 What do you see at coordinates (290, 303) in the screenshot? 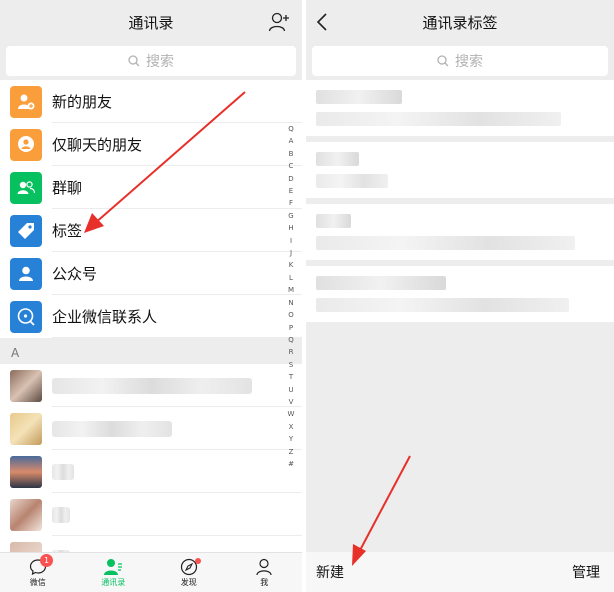
I see `index-letter: N` at bounding box center [290, 303].